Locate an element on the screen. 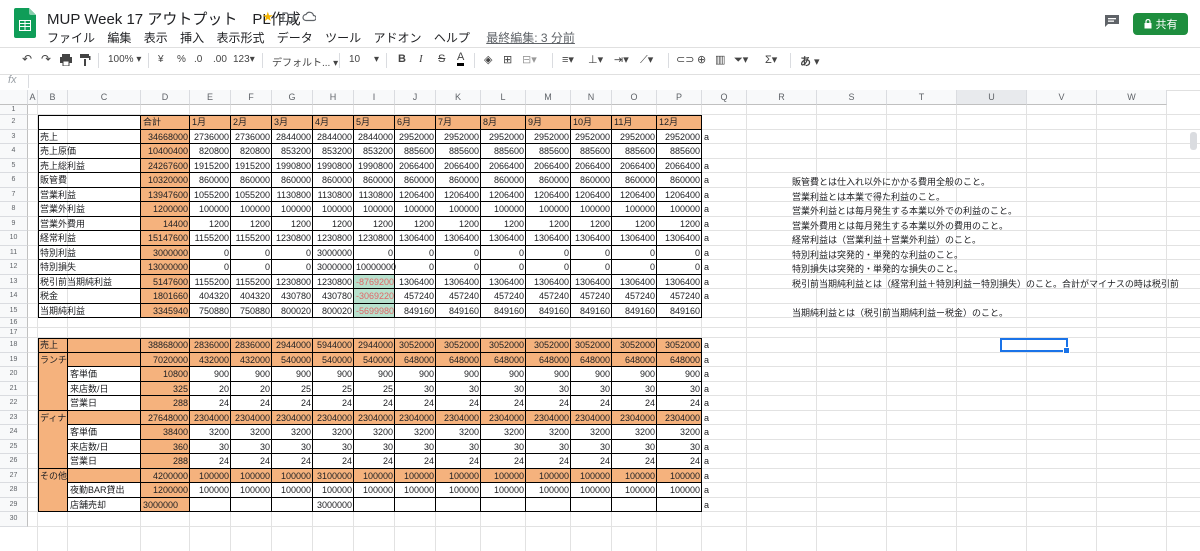 This screenshot has width=1200, height=551. menu-addons: アドオン is located at coordinates (398, 38).